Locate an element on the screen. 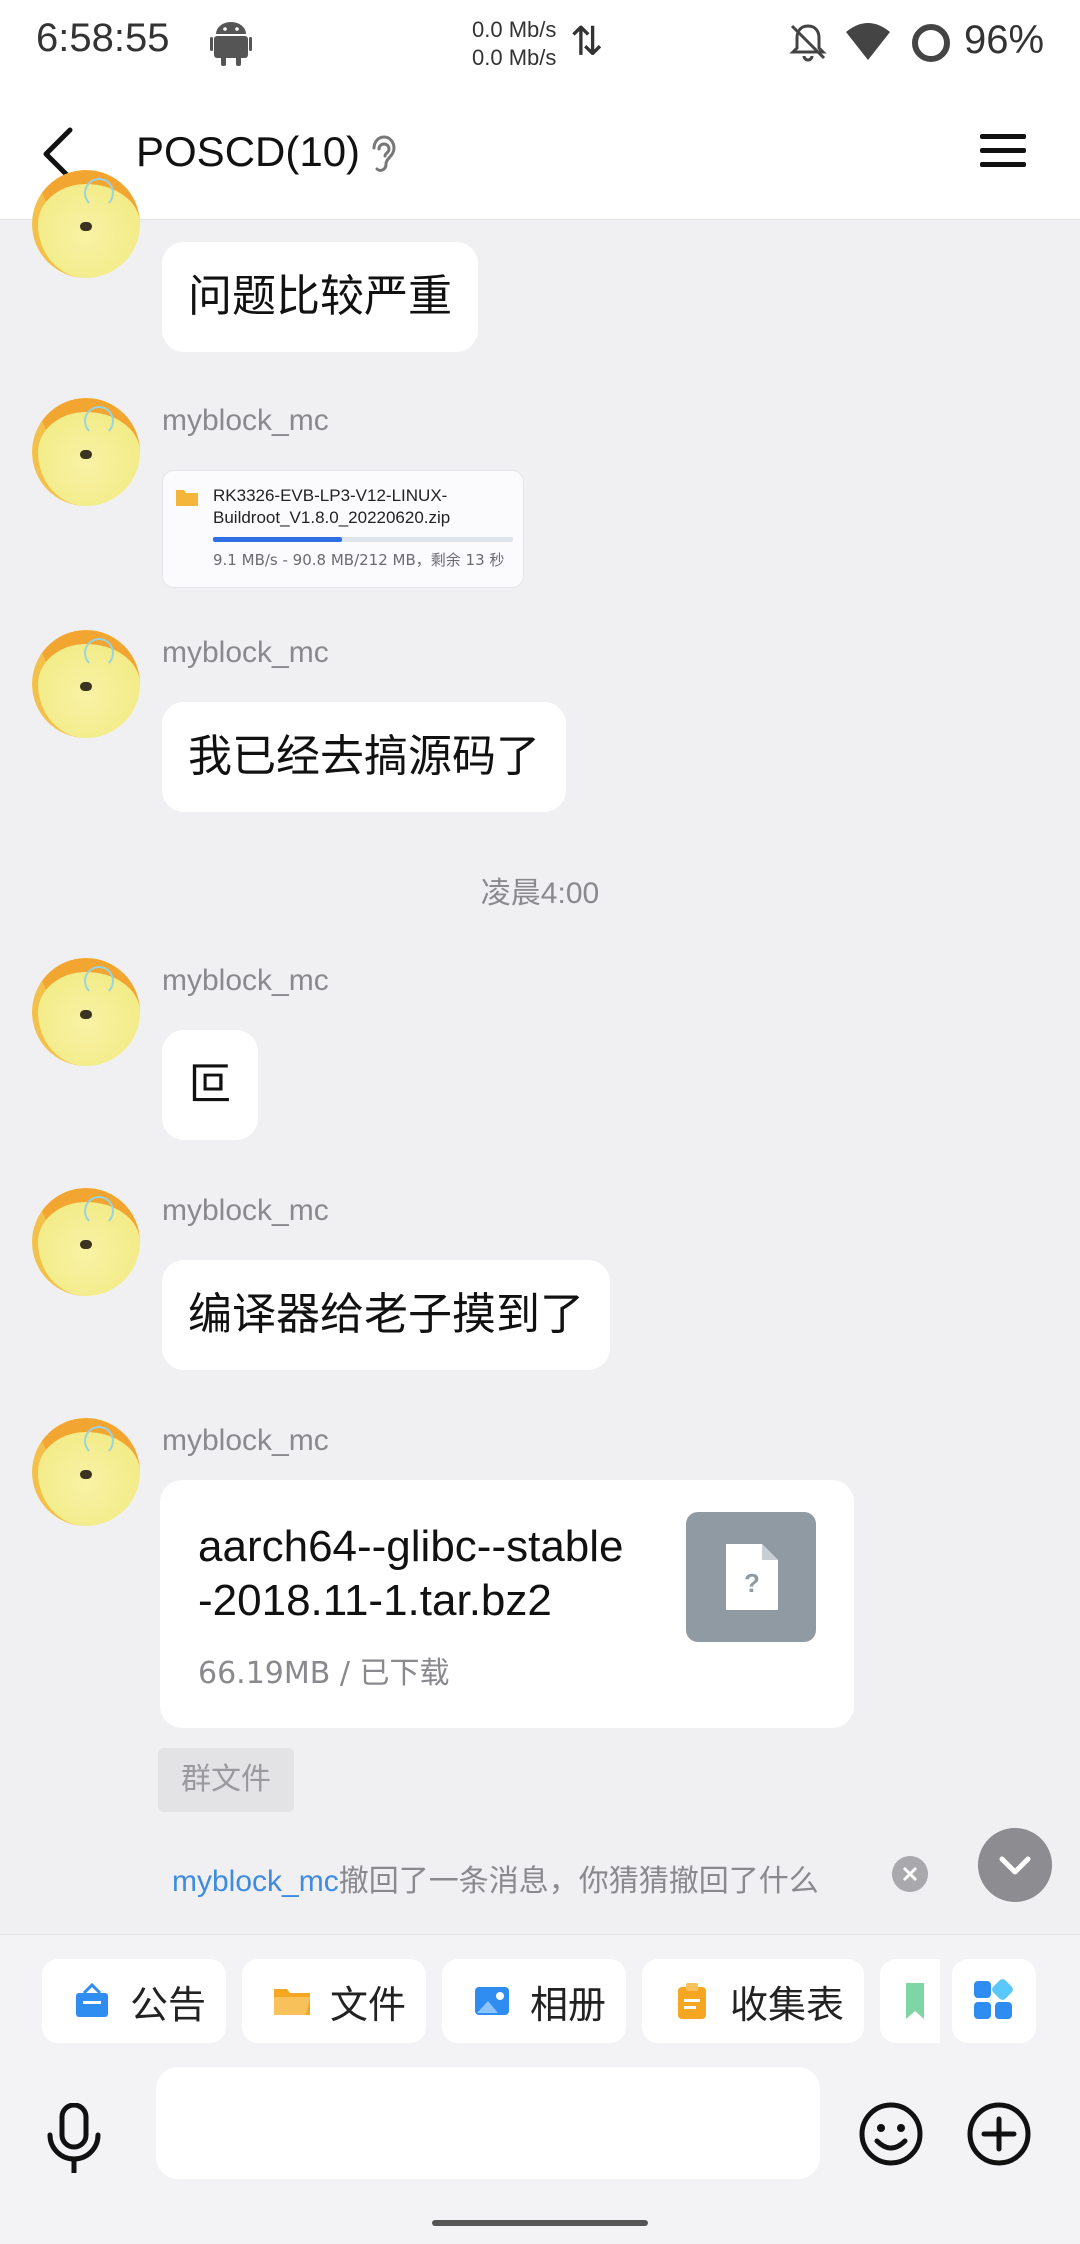 The width and height of the screenshot is (1080, 2244). net-arrows-icon: ⇅ is located at coordinates (587, 42).